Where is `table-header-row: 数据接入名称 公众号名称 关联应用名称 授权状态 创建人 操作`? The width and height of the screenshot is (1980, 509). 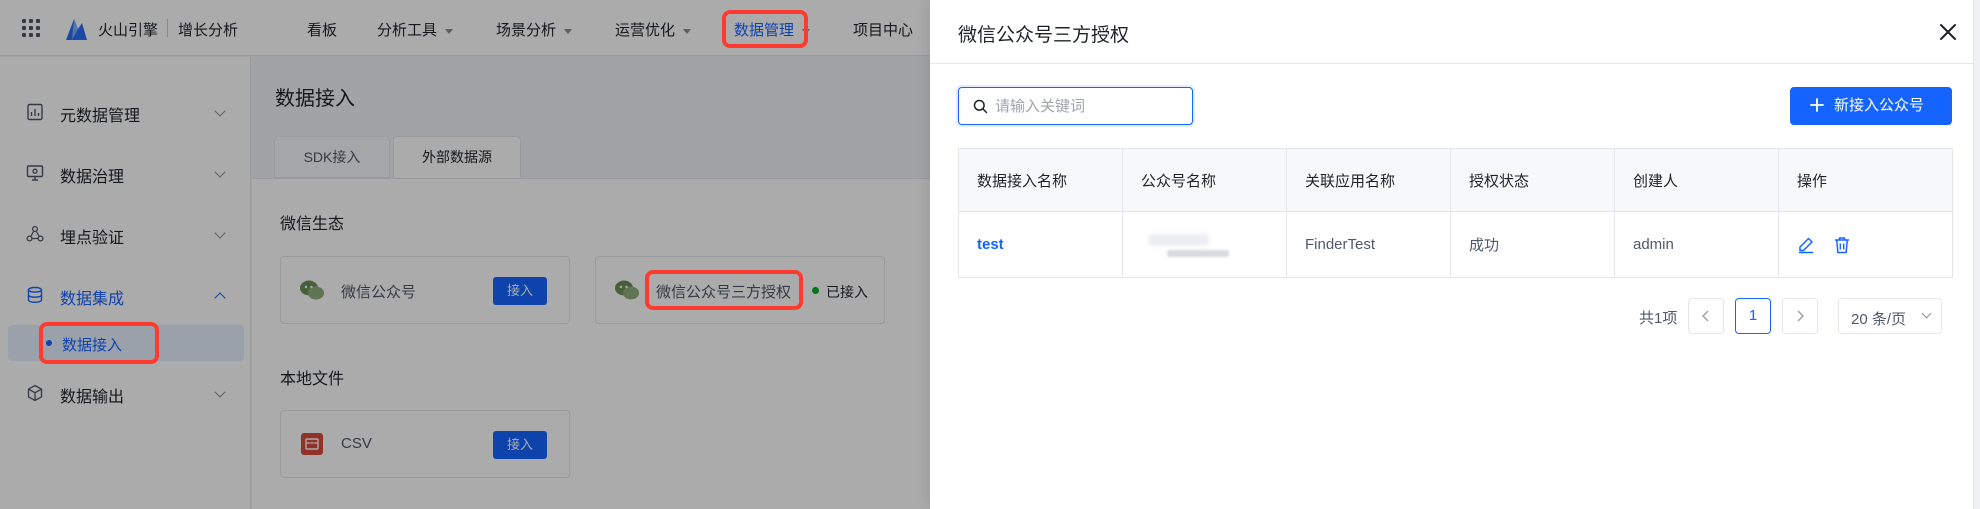
table-header-row: 数据接入名称 公众号名称 关联应用名称 授权状态 创建人 操作 is located at coordinates (1455, 180).